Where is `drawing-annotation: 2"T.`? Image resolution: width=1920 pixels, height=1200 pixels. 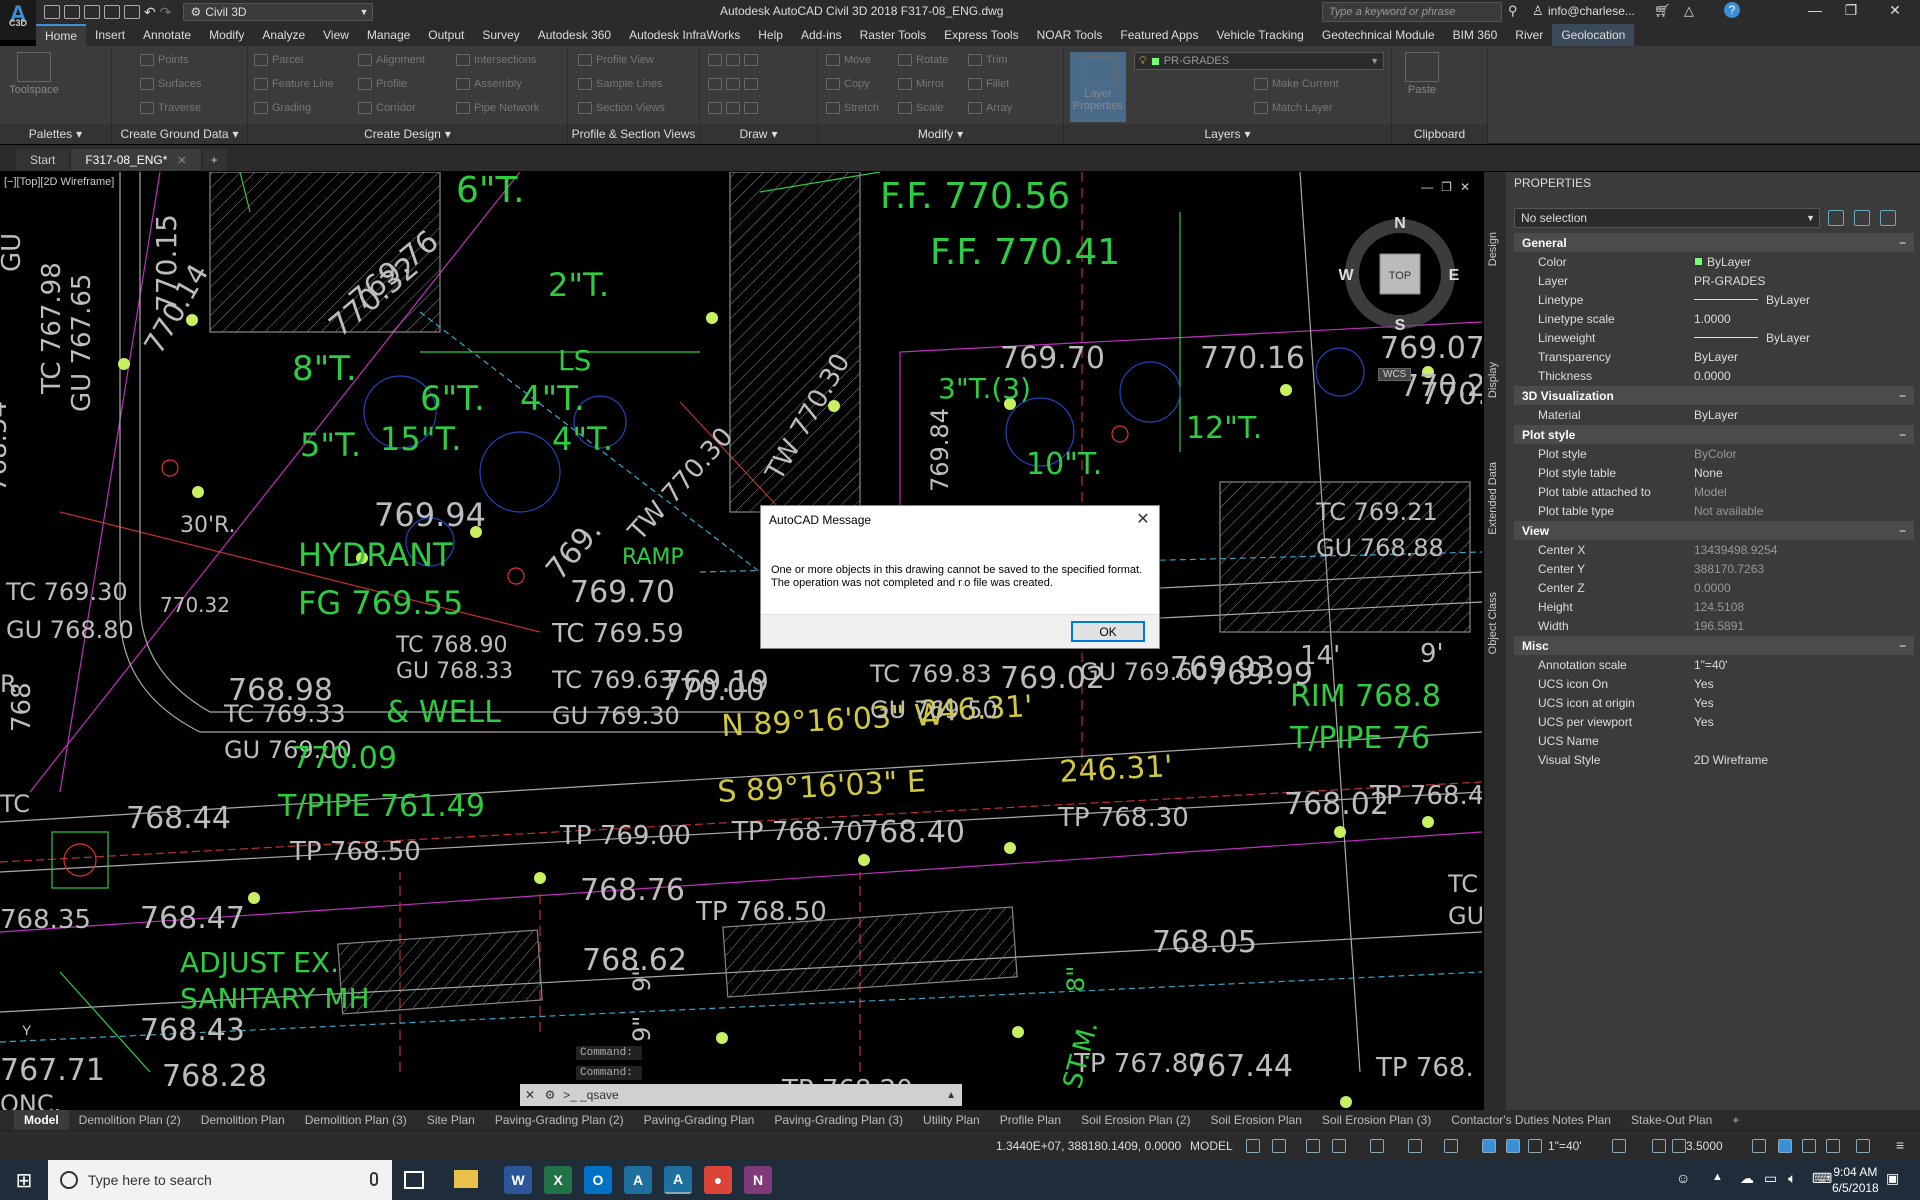 drawing-annotation: 2"T. is located at coordinates (578, 285).